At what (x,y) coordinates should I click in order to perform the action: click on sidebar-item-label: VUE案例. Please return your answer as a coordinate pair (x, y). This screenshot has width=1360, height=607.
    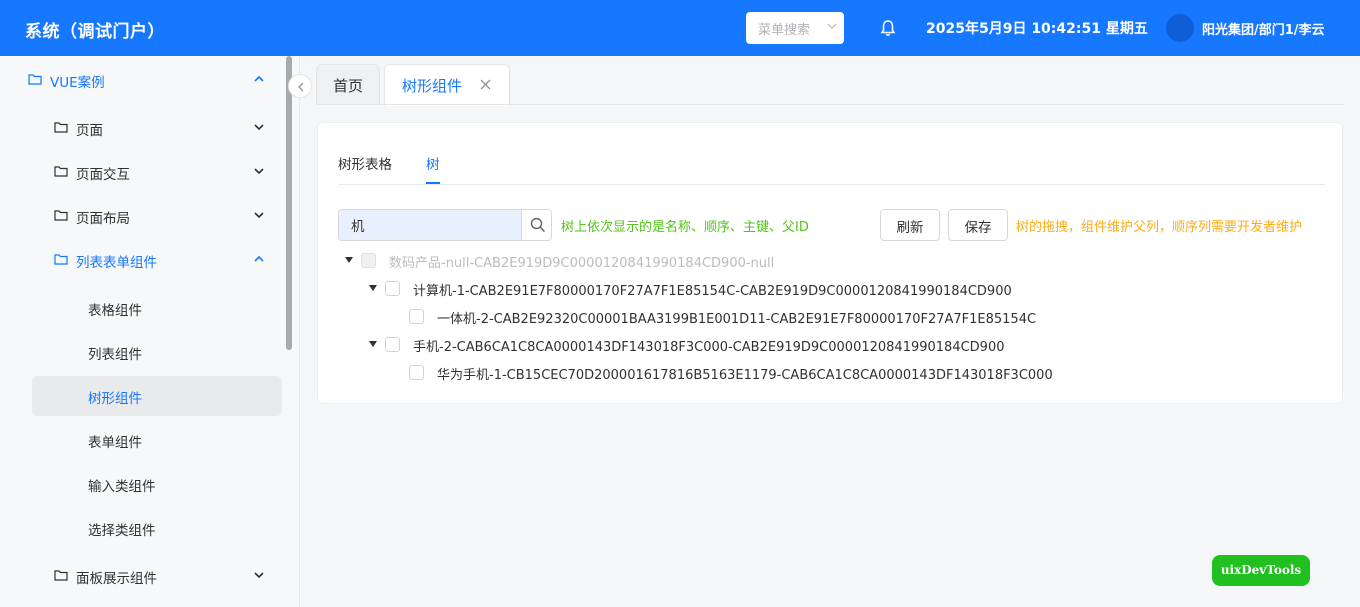
    Looking at the image, I should click on (77, 83).